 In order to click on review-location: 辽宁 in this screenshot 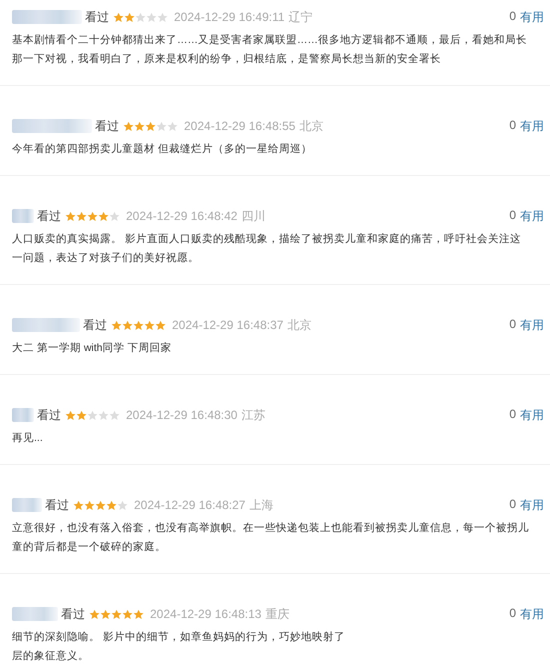, I will do `click(300, 17)`.